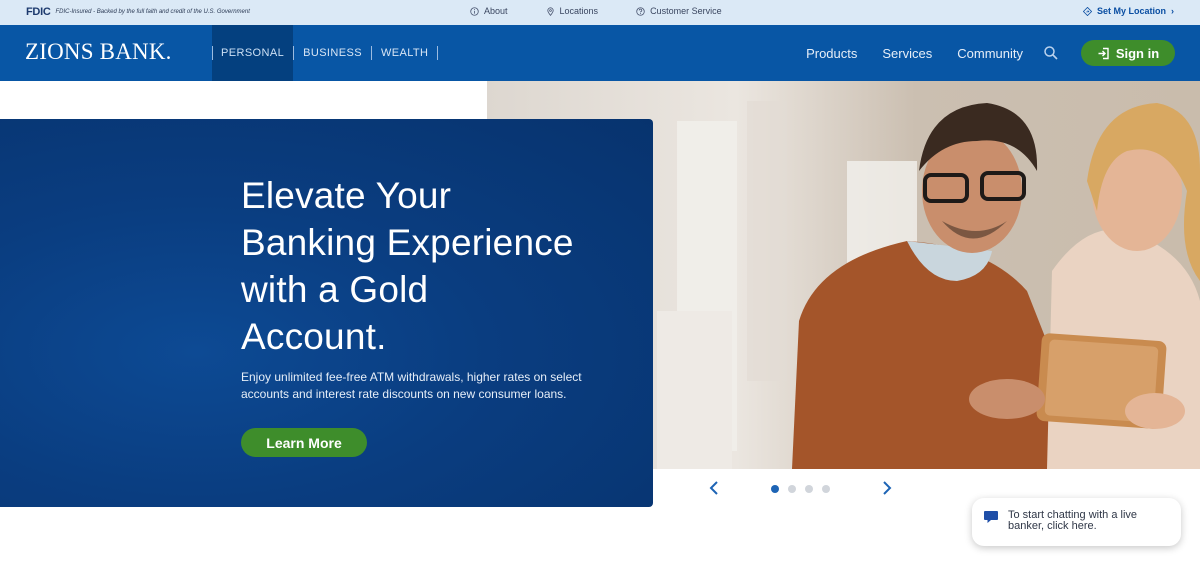 The height and width of the screenshot is (563, 1200). What do you see at coordinates (579, 11) in the screenshot?
I see `locations-label: Locations` at bounding box center [579, 11].